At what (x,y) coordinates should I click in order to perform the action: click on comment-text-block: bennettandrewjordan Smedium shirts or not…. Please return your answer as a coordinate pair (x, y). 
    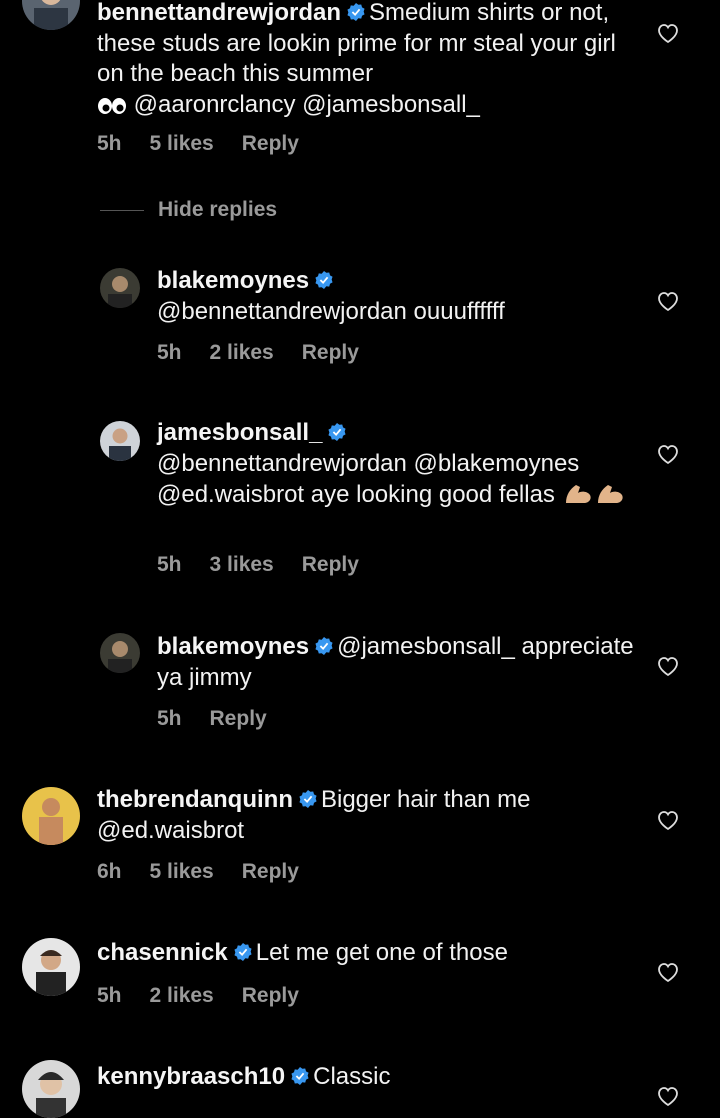
    Looking at the image, I should click on (367, 61).